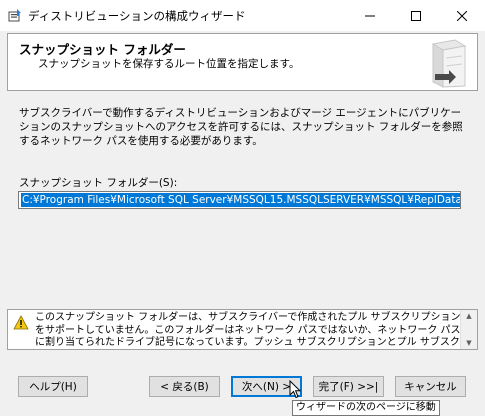 The image size is (485, 416). What do you see at coordinates (469, 343) in the screenshot?
I see `scroll-down-arrow-icon: ▼` at bounding box center [469, 343].